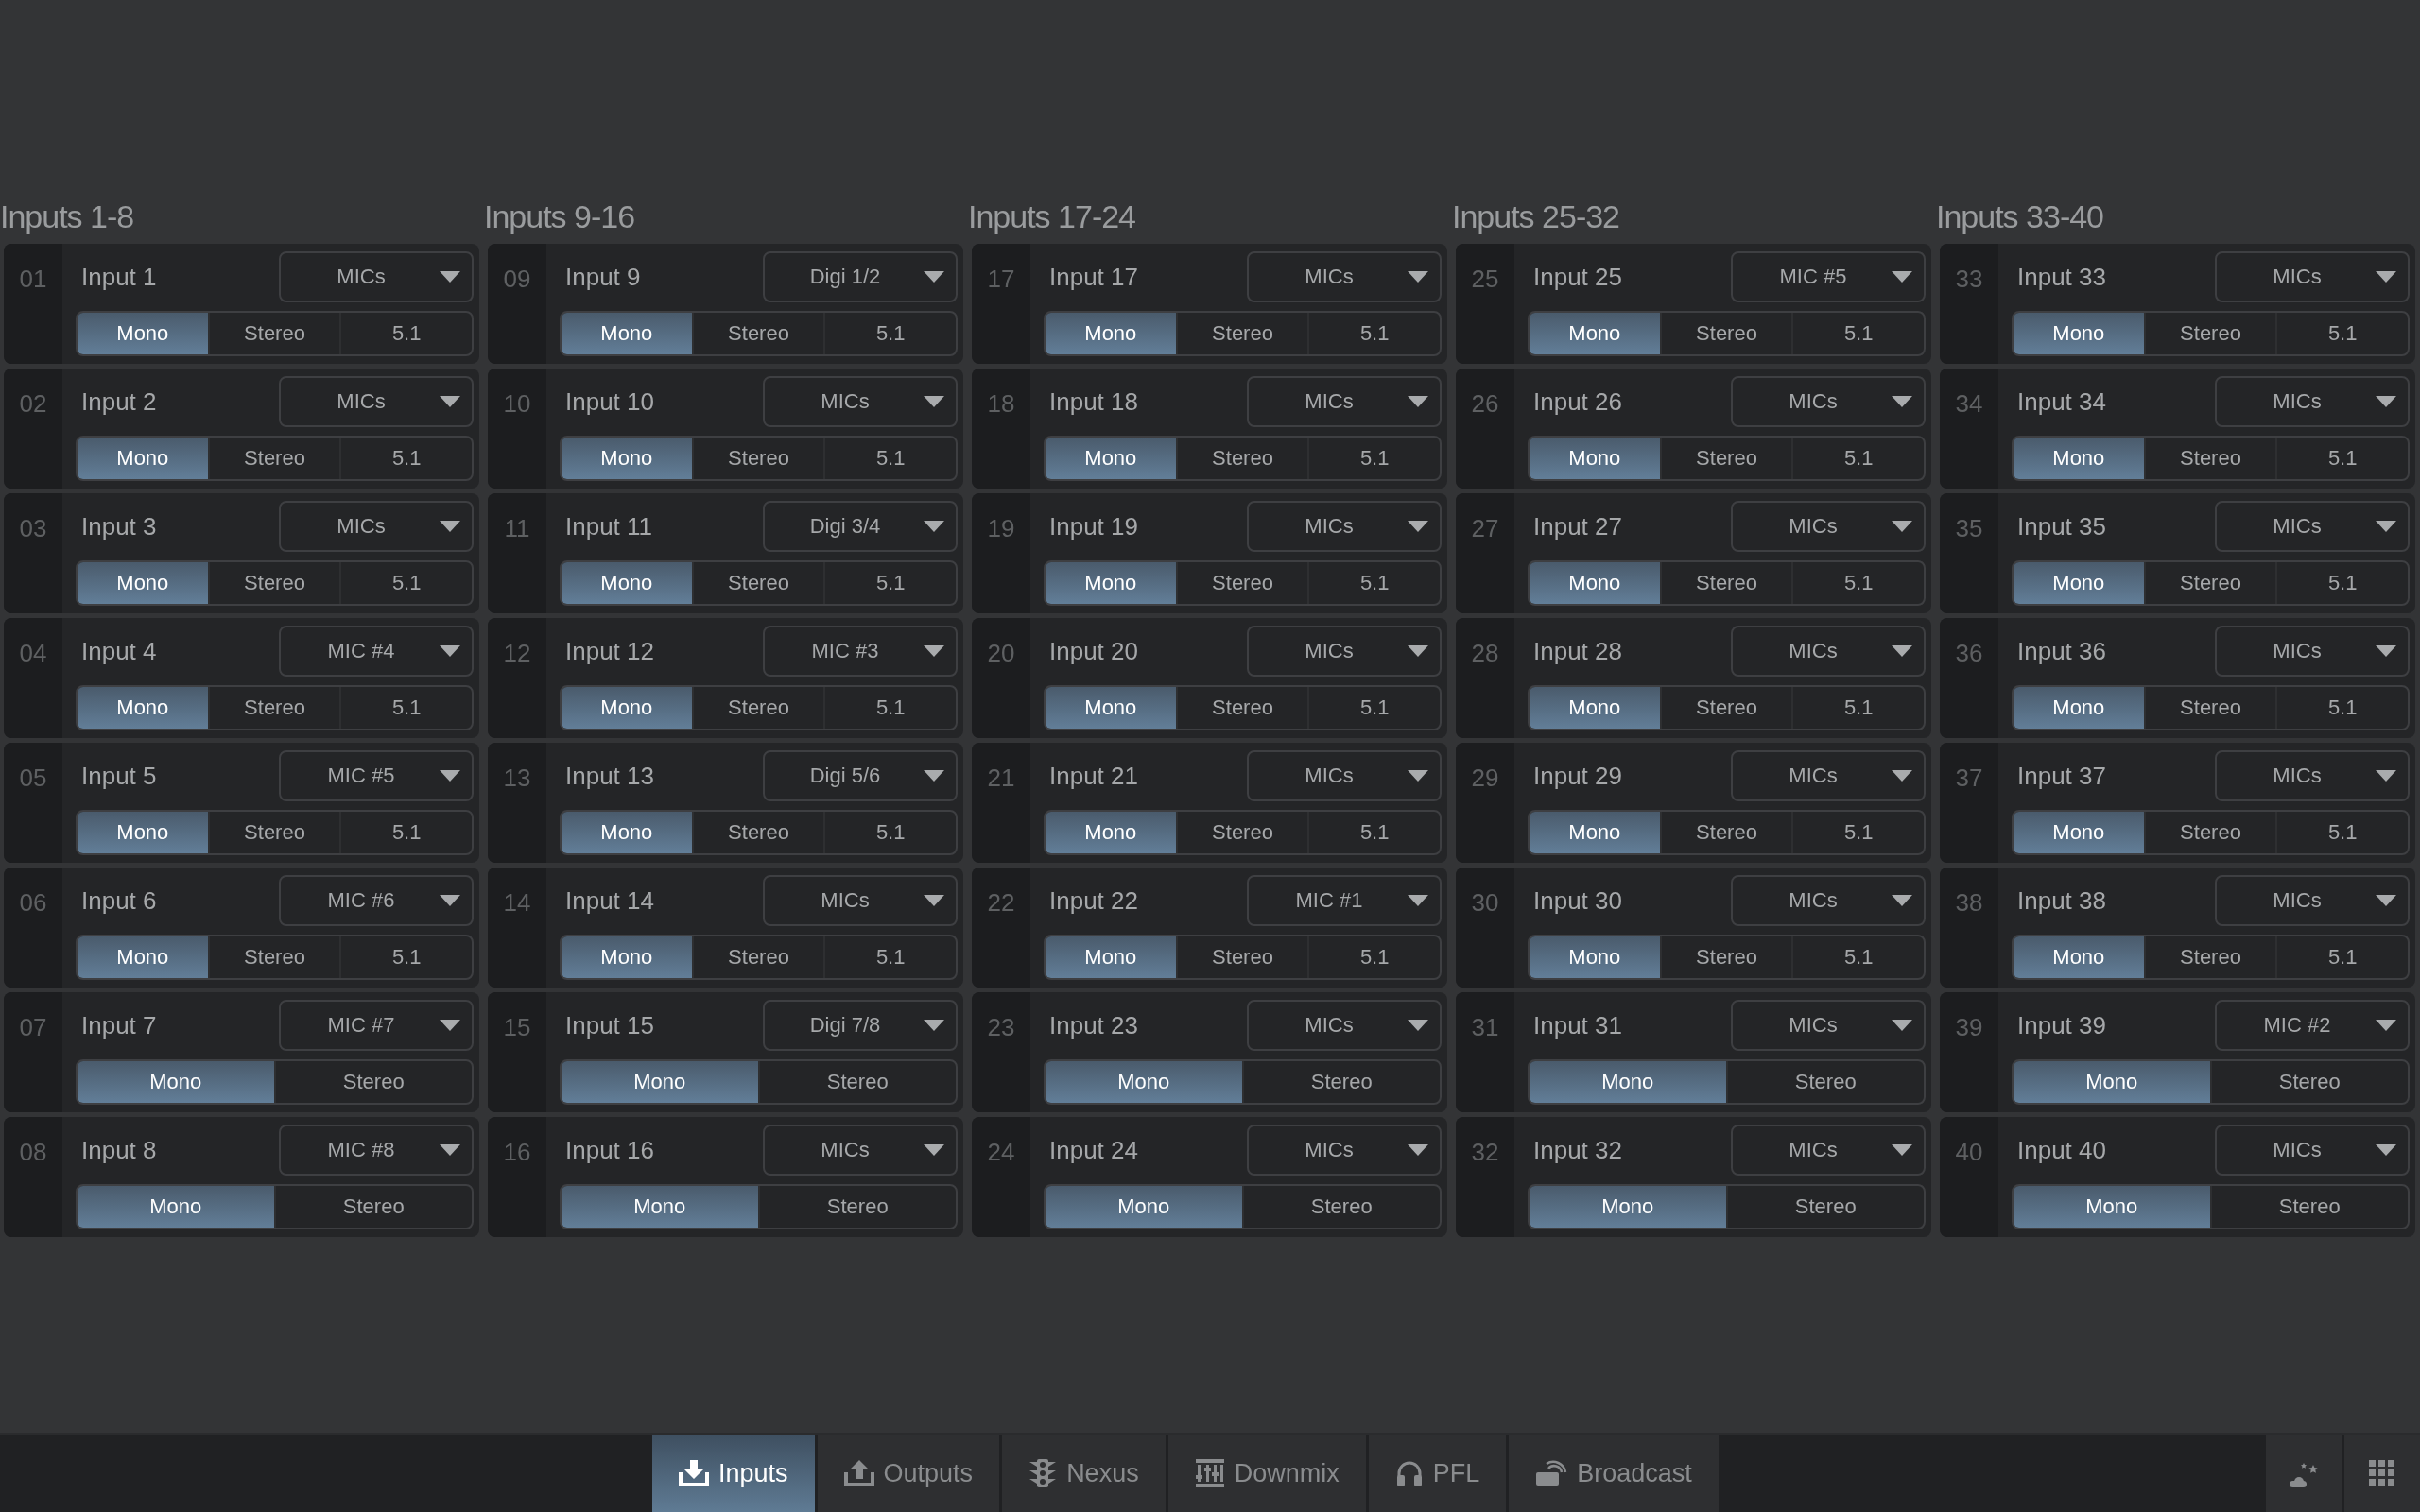 The width and height of the screenshot is (2420, 1512). What do you see at coordinates (1345, 900) in the screenshot?
I see `source-dropdown: MIC #1` at bounding box center [1345, 900].